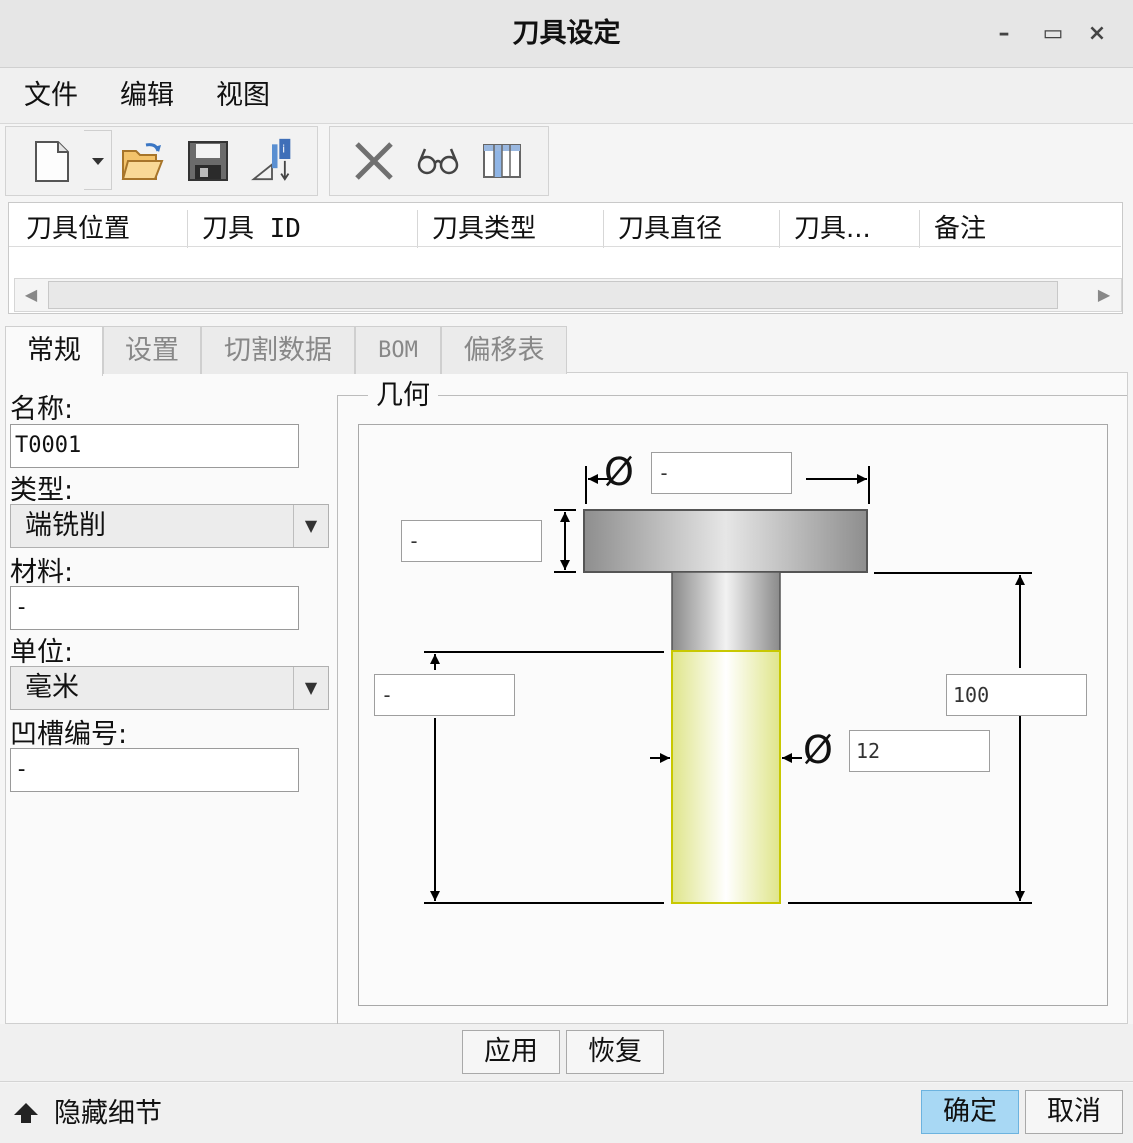 The width and height of the screenshot is (1133, 1143). What do you see at coordinates (403, 396) in the screenshot?
I see `geometry-group-label: 几何` at bounding box center [403, 396].